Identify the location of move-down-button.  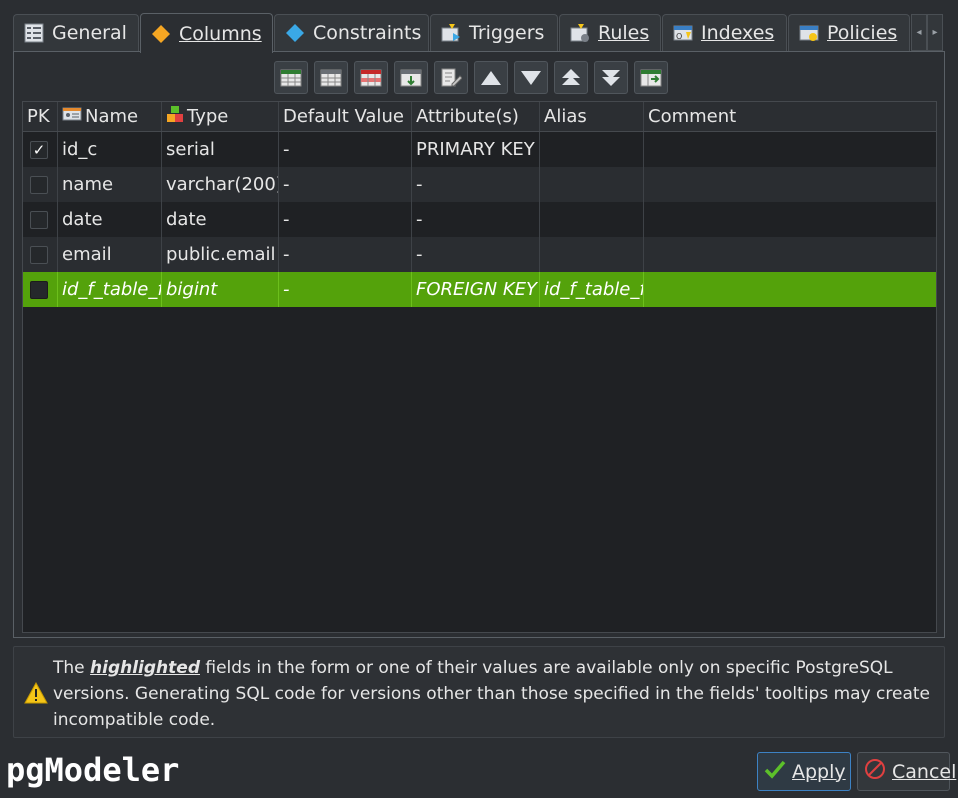
(531, 77).